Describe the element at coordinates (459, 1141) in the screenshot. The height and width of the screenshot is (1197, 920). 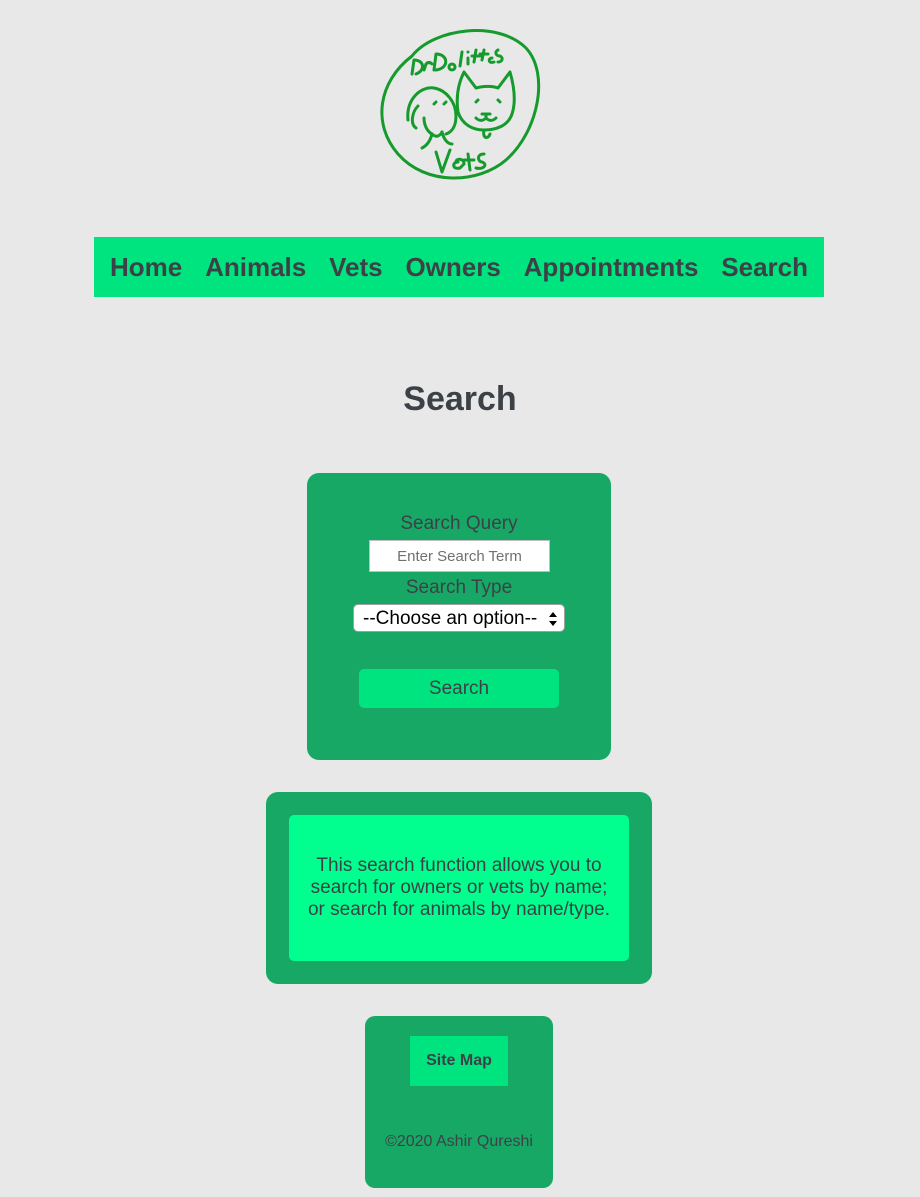
I see `copyright-text: ©2020 Ashir Qureshi` at that location.